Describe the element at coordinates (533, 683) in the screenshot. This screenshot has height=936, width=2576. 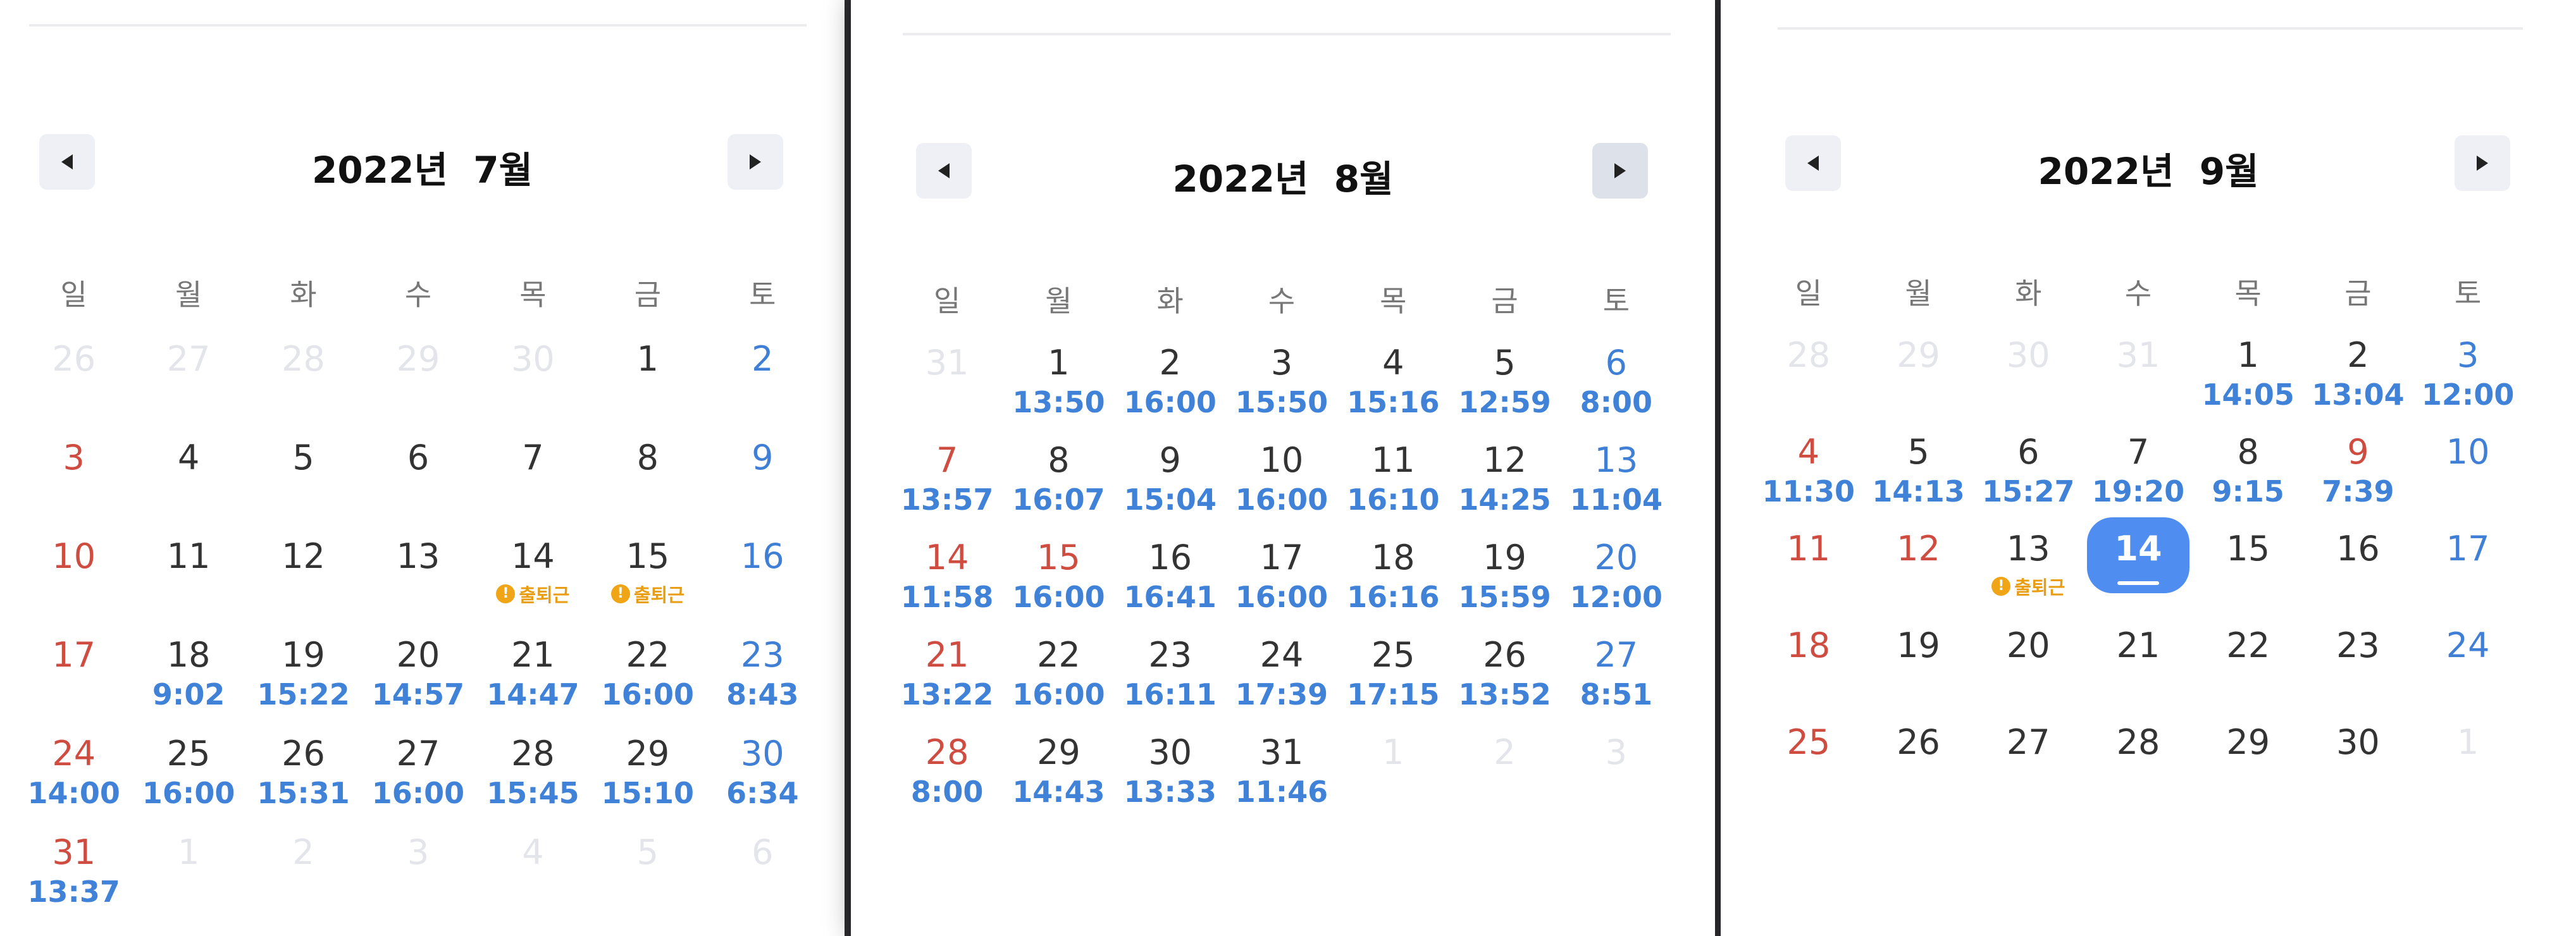
I see `day-cell: 21 14:47` at that location.